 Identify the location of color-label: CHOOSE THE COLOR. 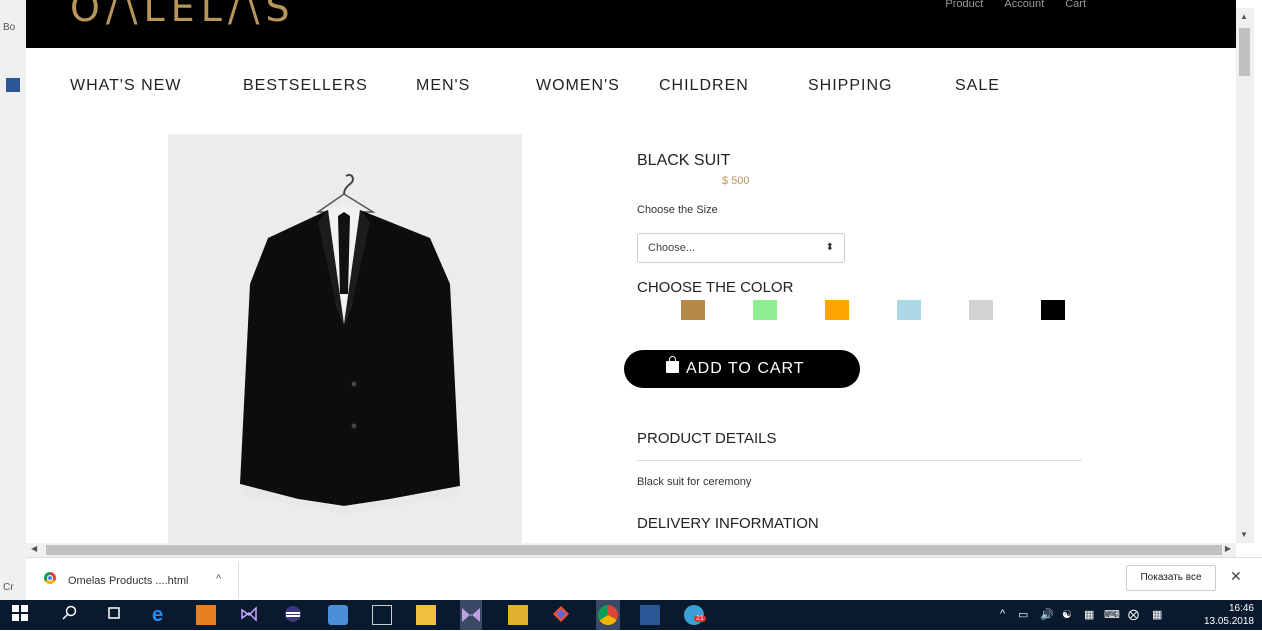
(715, 287).